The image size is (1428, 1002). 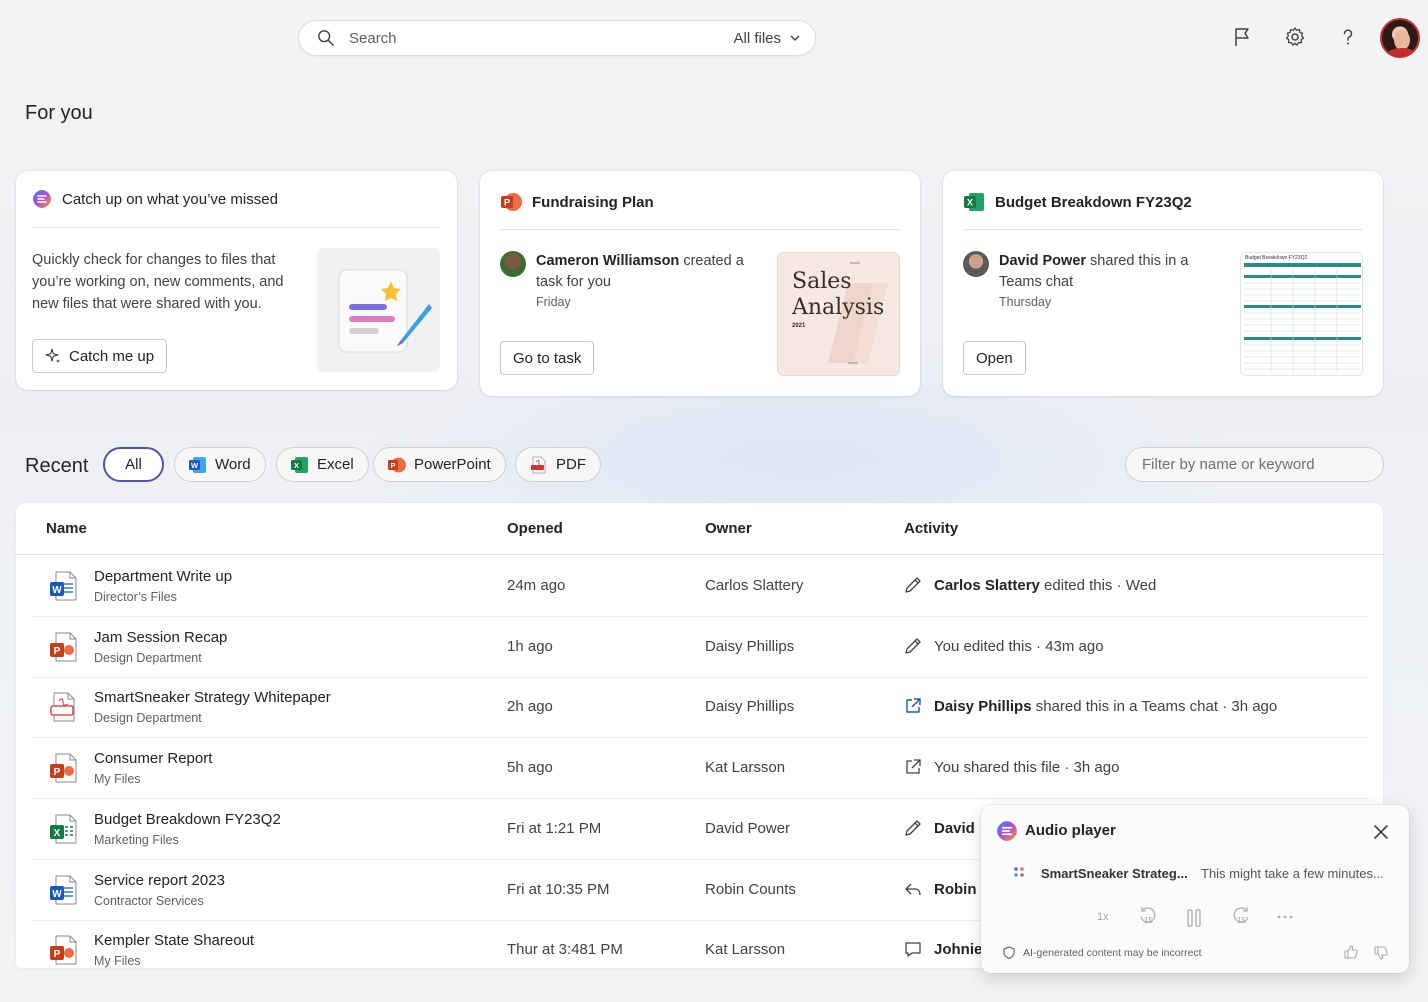 What do you see at coordinates (974, 202) in the screenshot?
I see `excel-icon: X` at bounding box center [974, 202].